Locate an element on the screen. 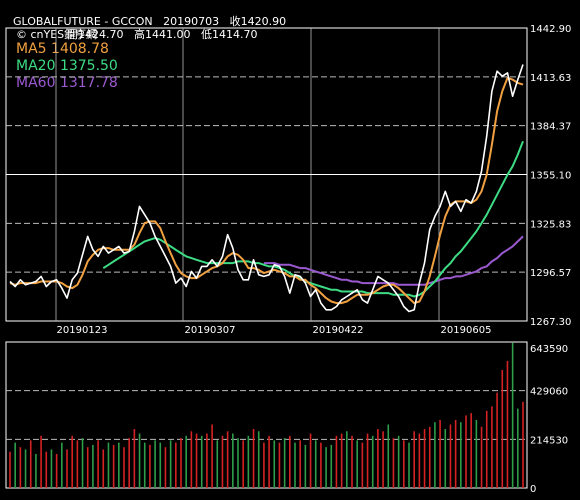 The width and height of the screenshot is (580, 500). price-ytick-label: 1296.57 is located at coordinates (550, 273).